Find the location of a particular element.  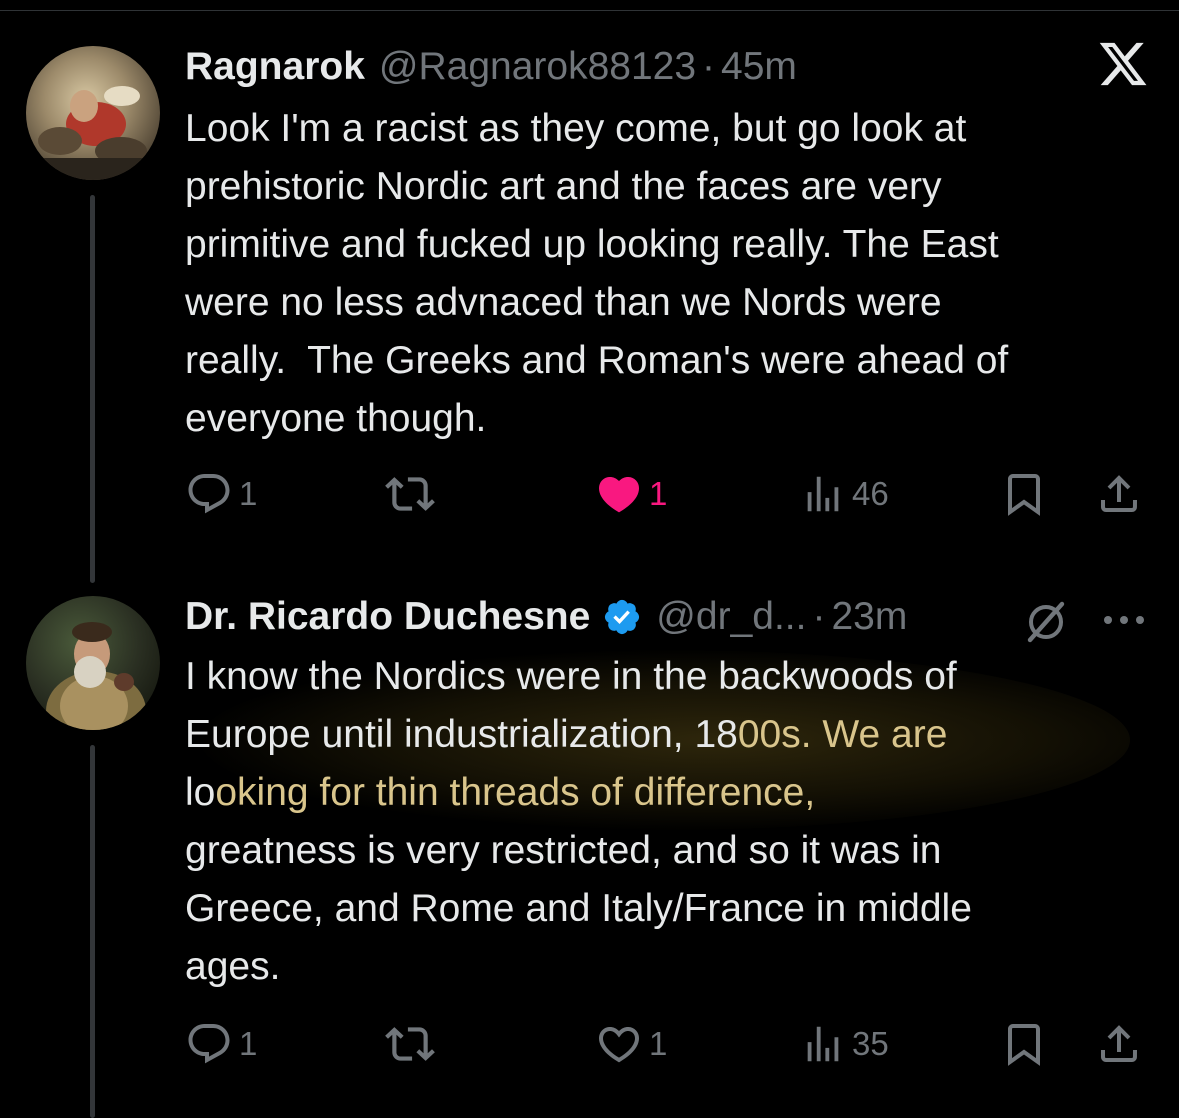

views-button: 46 is located at coordinates (844, 494).